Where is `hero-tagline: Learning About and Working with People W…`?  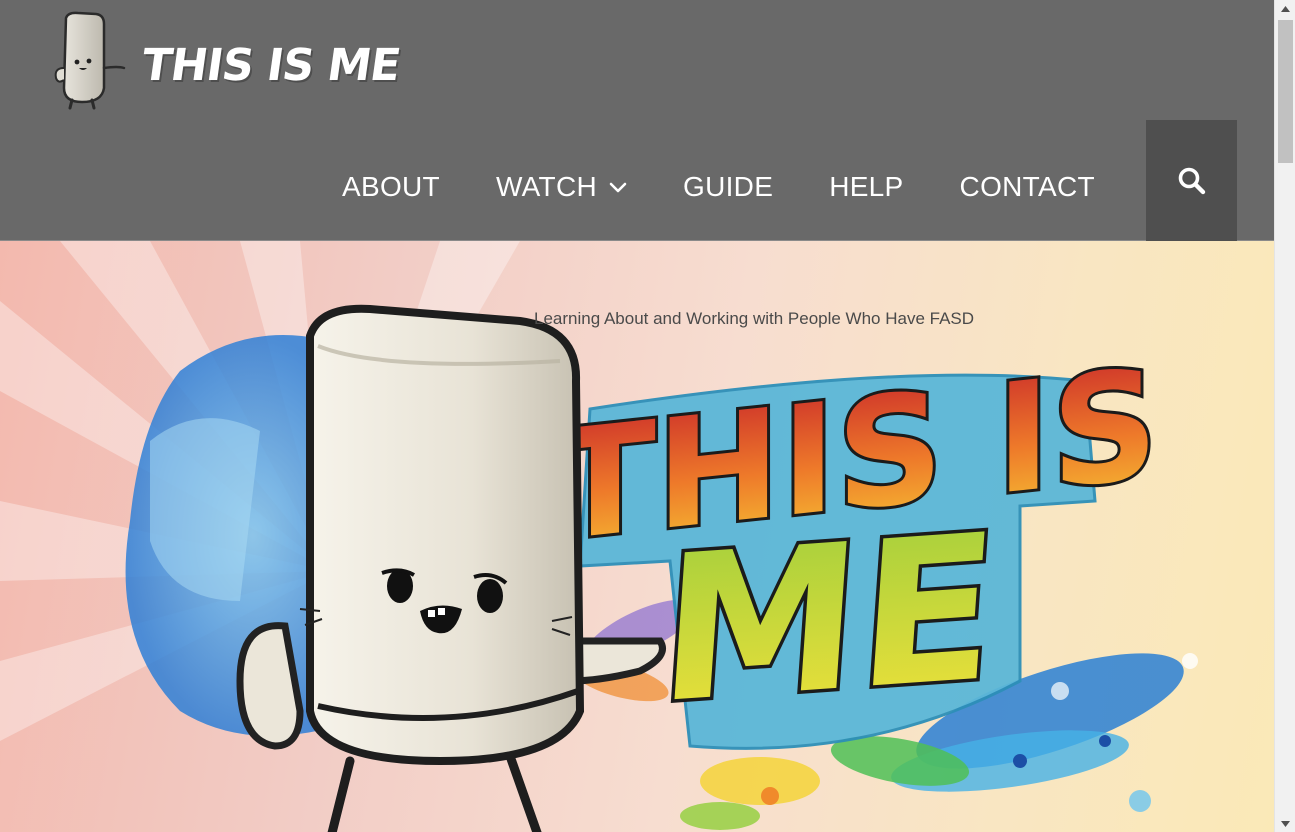
hero-tagline: Learning About and Working with People W… is located at coordinates (754, 318).